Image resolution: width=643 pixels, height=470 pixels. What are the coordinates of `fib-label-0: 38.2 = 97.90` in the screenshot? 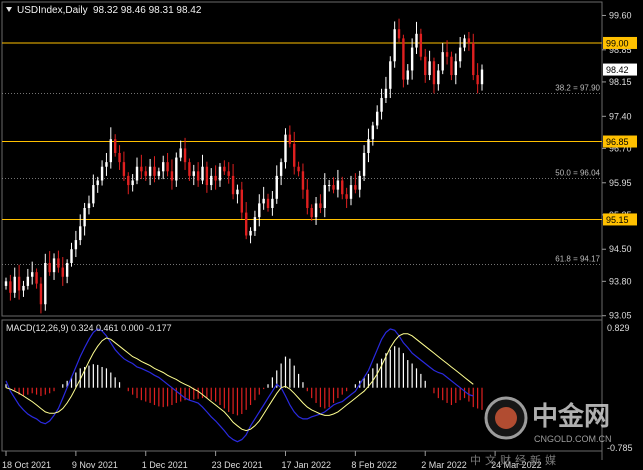 It's located at (577, 87).